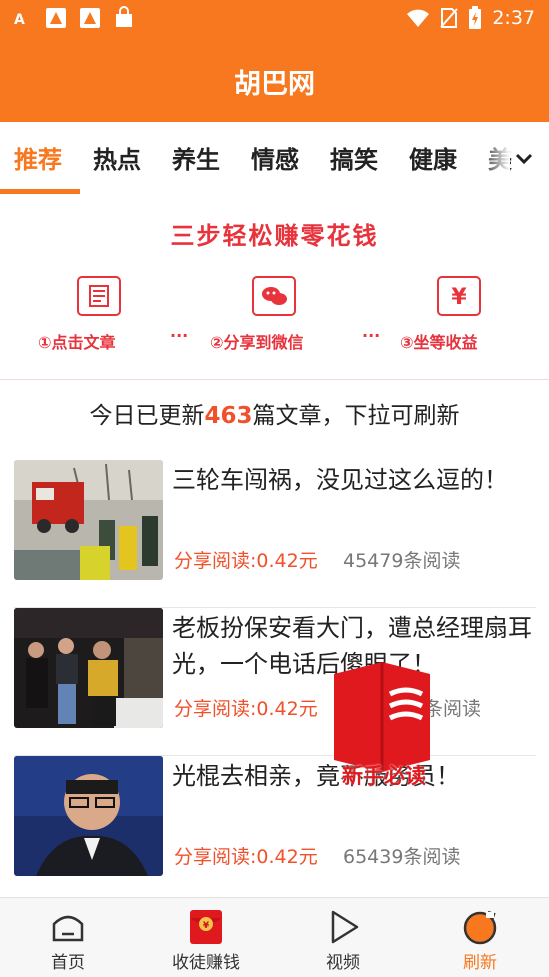  What do you see at coordinates (206, 963) in the screenshot?
I see `nav-recruit-label: 收徒赚钱` at bounding box center [206, 963].